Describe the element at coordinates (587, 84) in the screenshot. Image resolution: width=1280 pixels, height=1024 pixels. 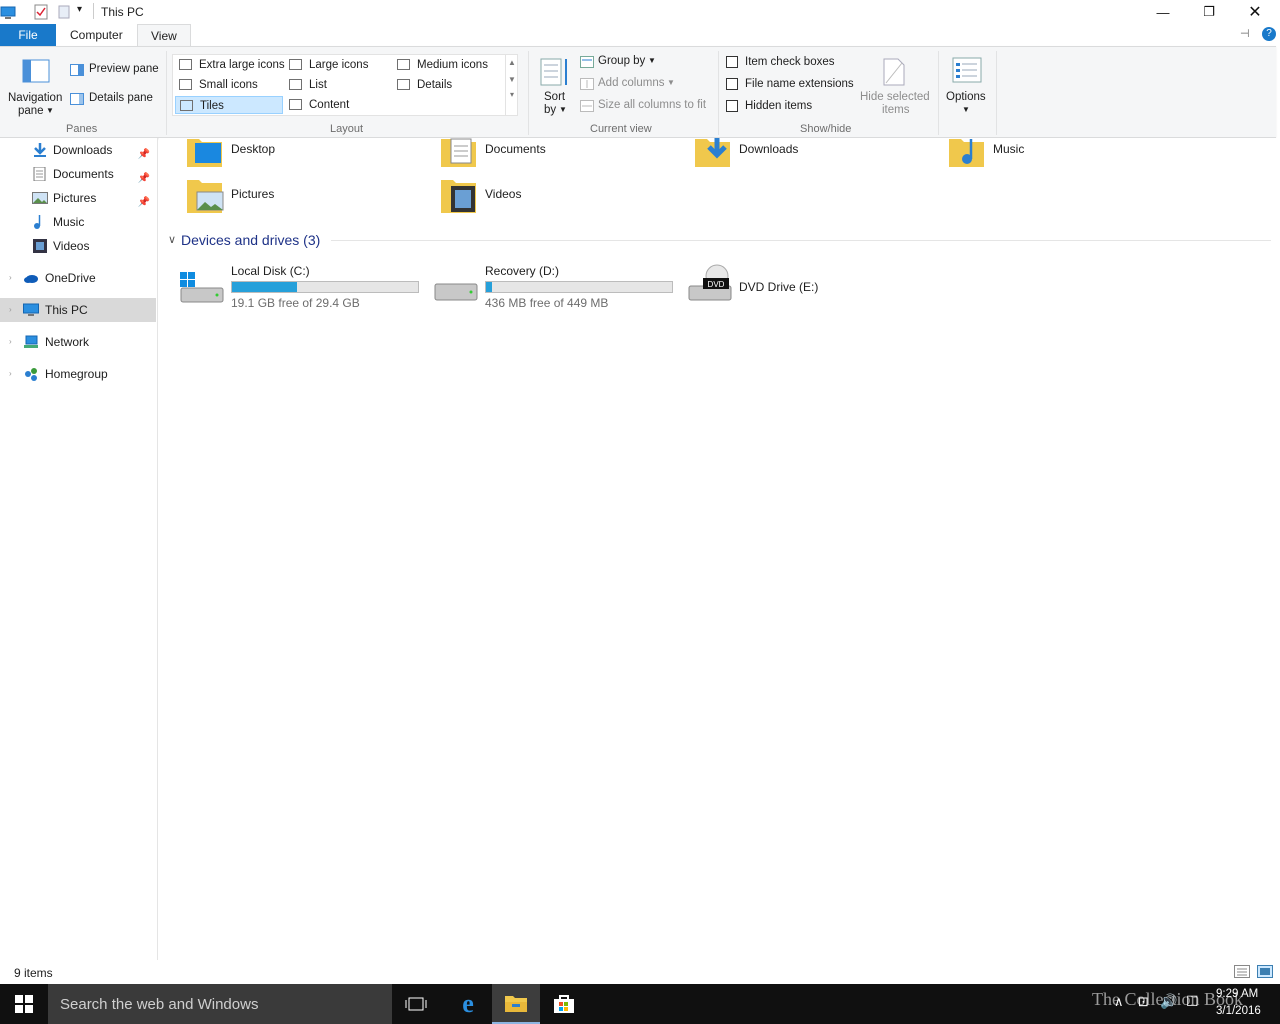
I see `add-columns-icon` at that location.